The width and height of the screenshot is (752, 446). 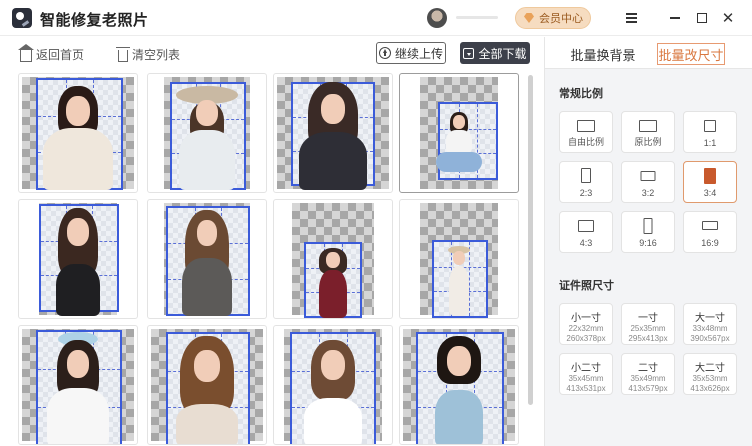 I want to click on clear-list-button: 清空列表, so click(x=148, y=54).